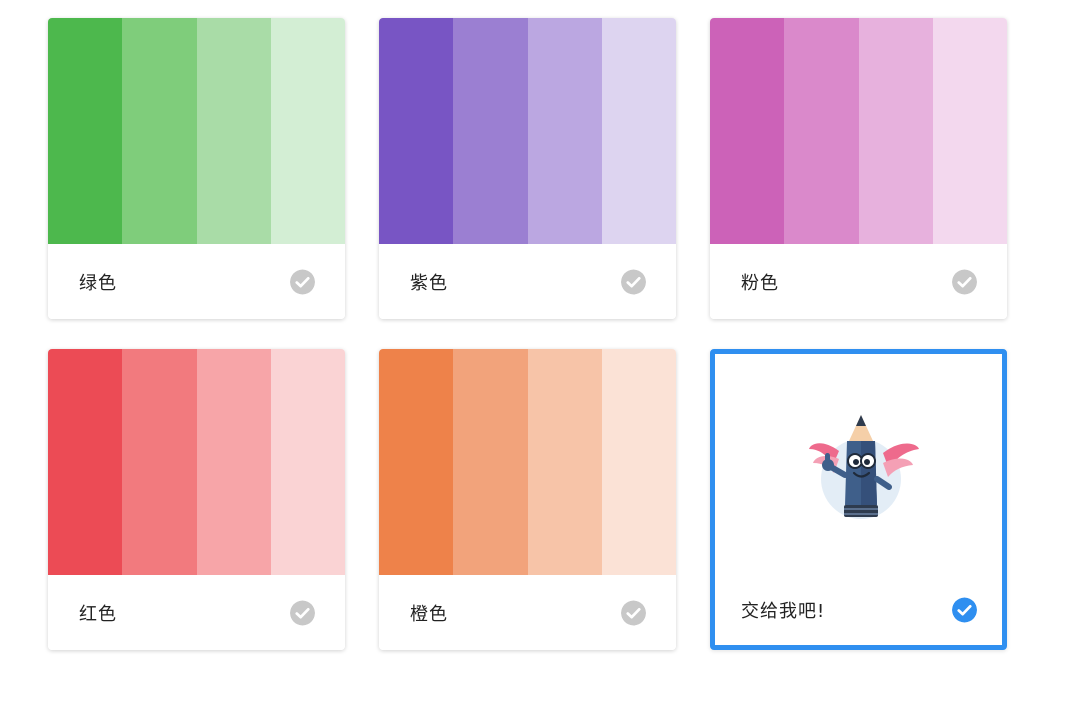  Describe the element at coordinates (196, 612) in the screenshot. I see `card-footer: 红色` at that location.